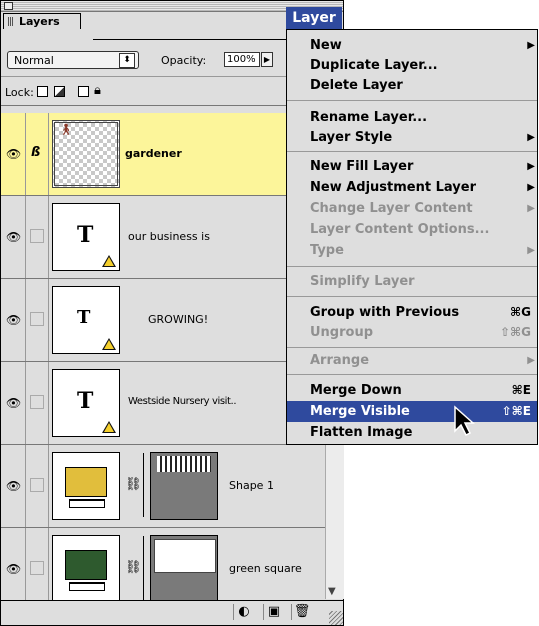 This screenshot has height=626, width=539. What do you see at coordinates (83, 91) in the screenshot?
I see `lock-position-checkbox` at bounding box center [83, 91].